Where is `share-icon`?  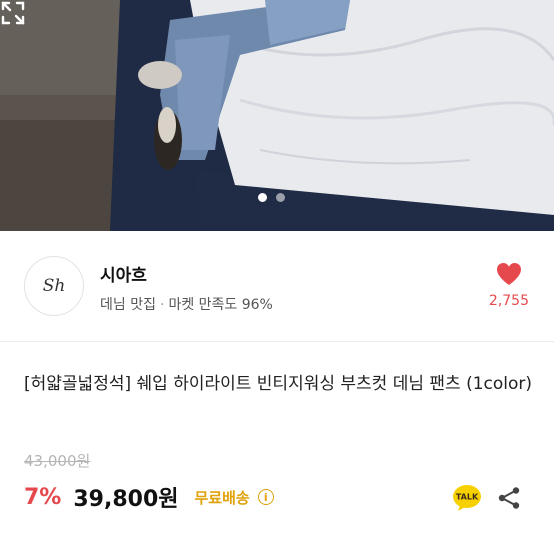 share-icon is located at coordinates (509, 498).